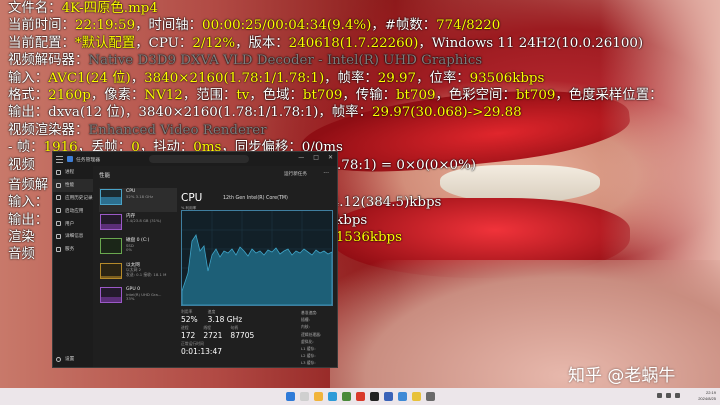 This screenshot has width=720, height=405. What do you see at coordinates (58, 172) in the screenshot?
I see `processes-icon` at bounding box center [58, 172].